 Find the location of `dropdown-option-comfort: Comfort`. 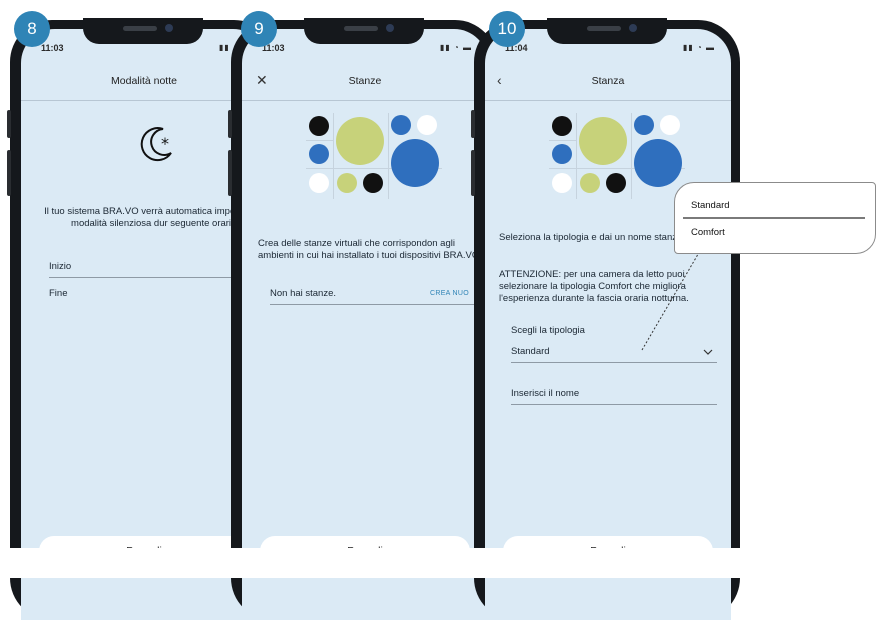

dropdown-option-comfort: Comfort is located at coordinates (708, 232).